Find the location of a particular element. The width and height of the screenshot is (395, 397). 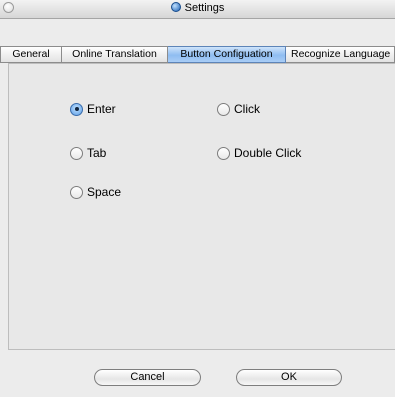

radio-space: Space is located at coordinates (95, 192).